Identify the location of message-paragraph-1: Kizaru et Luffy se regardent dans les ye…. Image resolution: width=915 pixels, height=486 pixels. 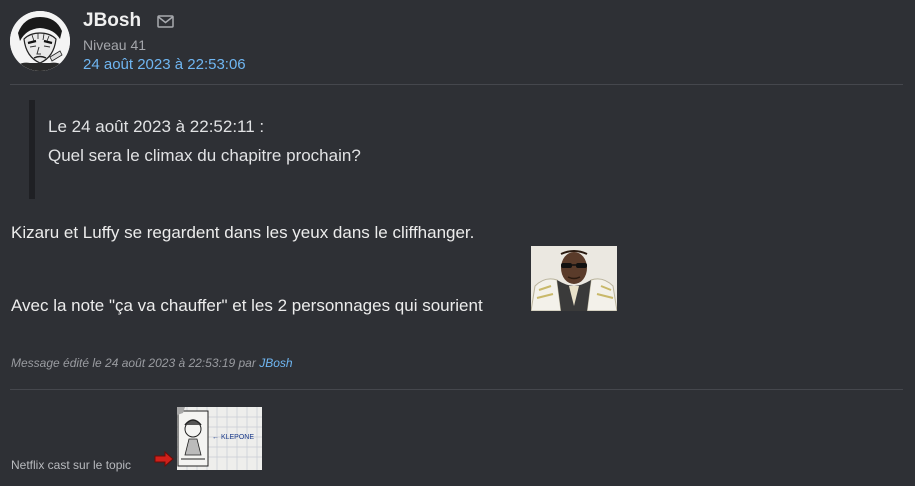
(243, 232).